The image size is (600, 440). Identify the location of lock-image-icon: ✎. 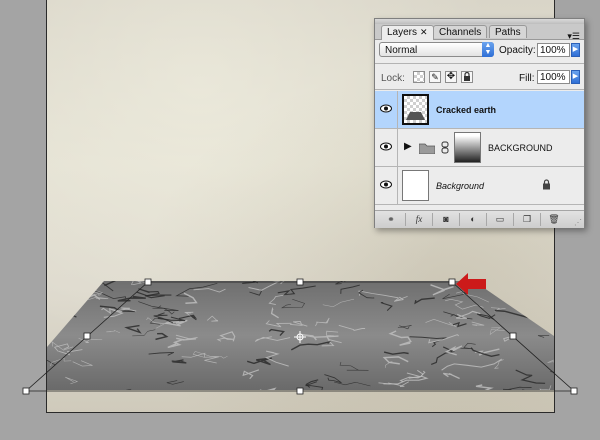
(435, 77).